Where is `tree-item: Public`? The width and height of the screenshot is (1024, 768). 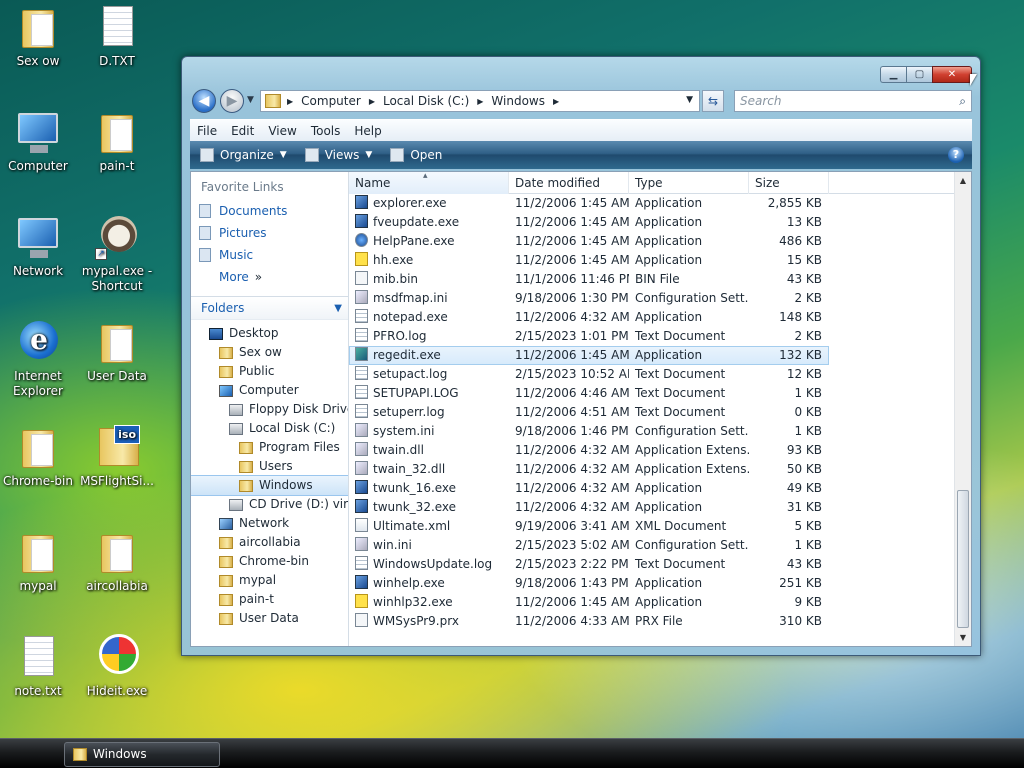 tree-item: Public is located at coordinates (269, 371).